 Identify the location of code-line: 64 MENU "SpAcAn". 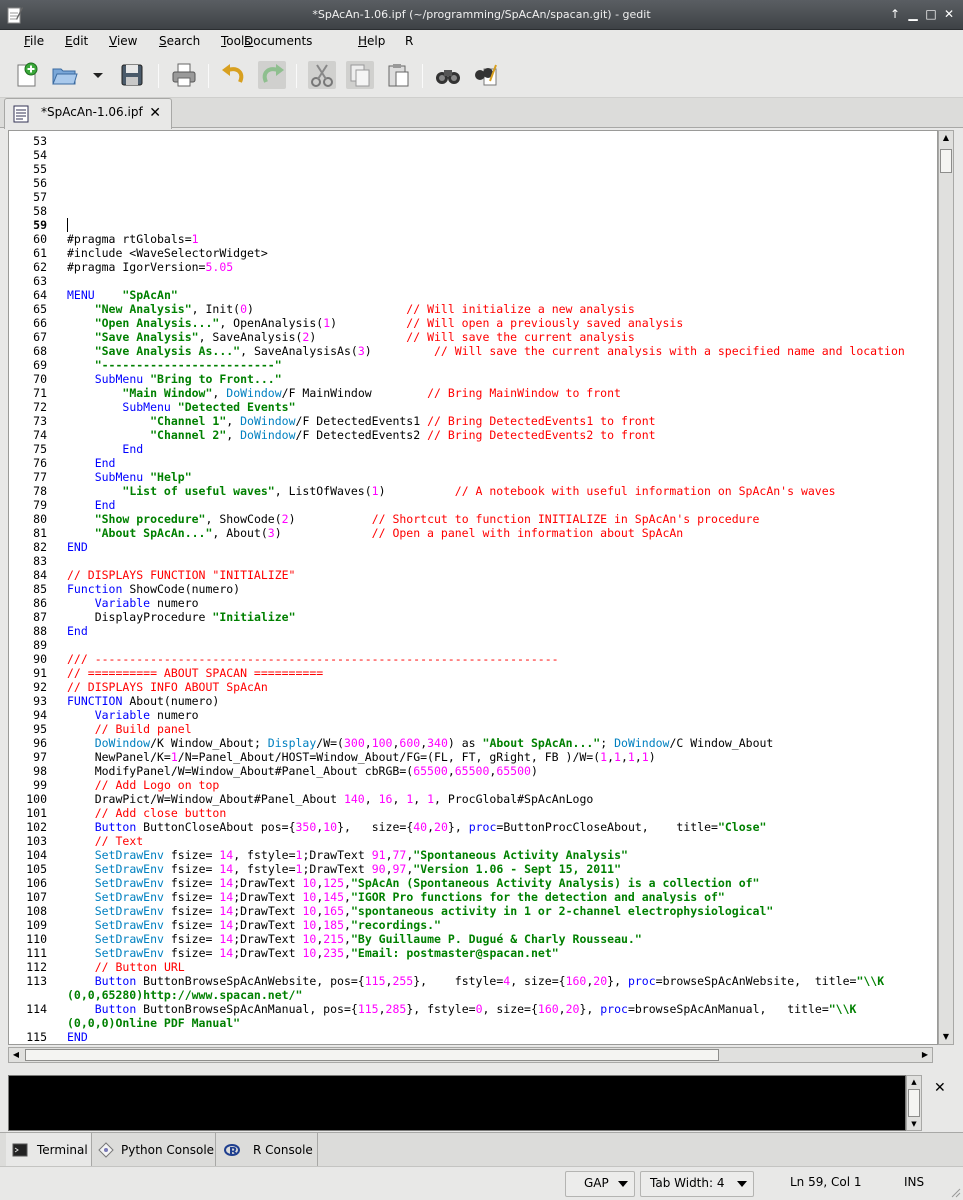
(473, 295).